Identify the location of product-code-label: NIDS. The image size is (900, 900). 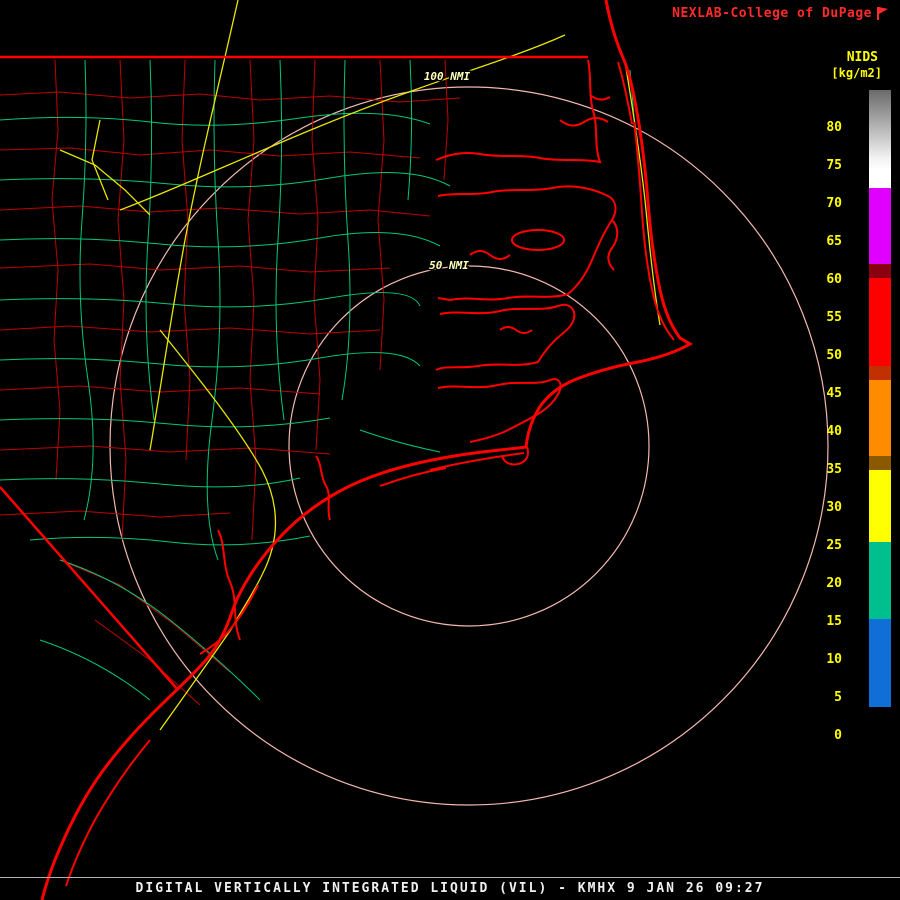
(862, 57).